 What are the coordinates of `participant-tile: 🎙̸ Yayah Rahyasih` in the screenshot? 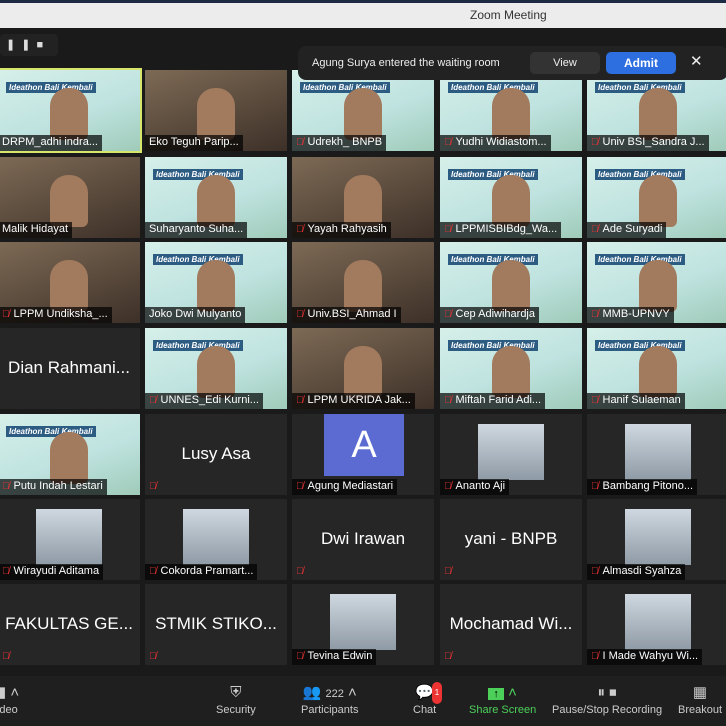 It's located at (363, 197).